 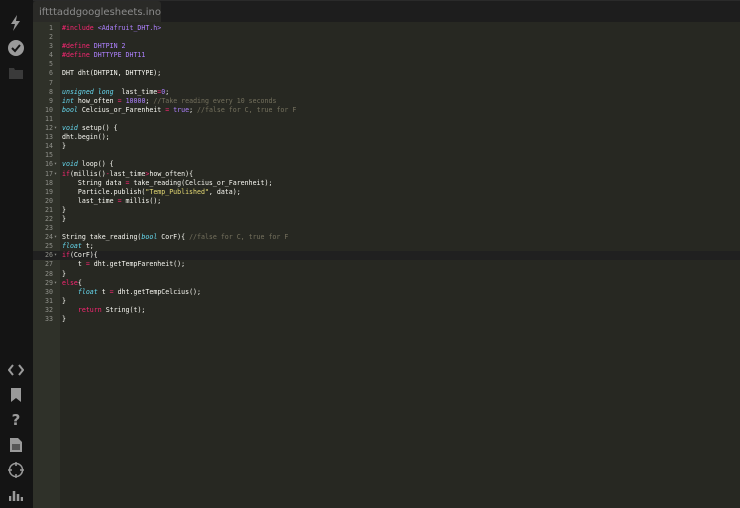 I want to click on code-line: 27 t = dht.getTempFarenheit();, so click(x=386, y=264).